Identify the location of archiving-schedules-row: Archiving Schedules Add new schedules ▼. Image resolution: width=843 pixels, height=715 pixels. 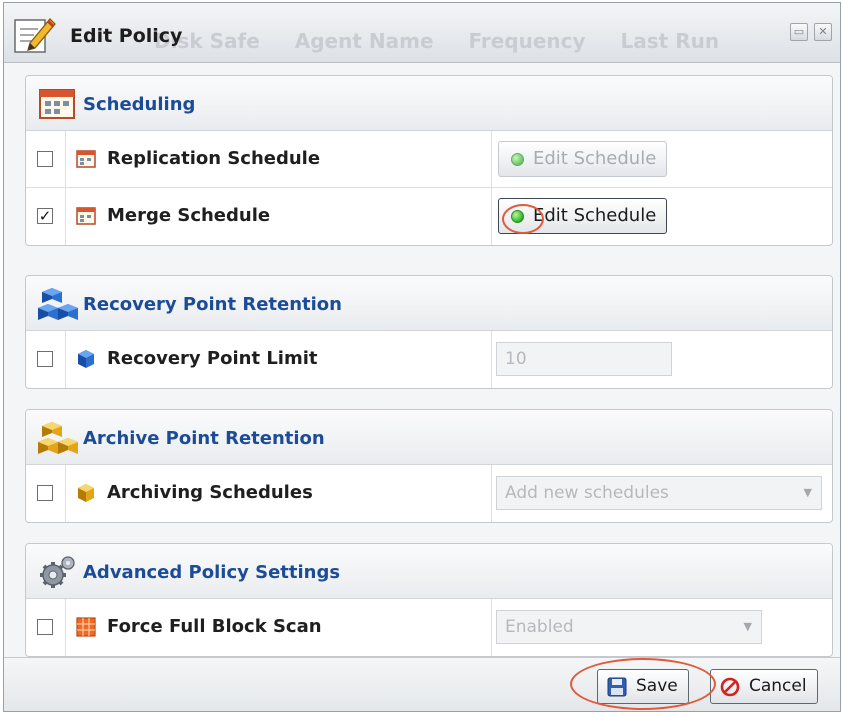
(429, 493).